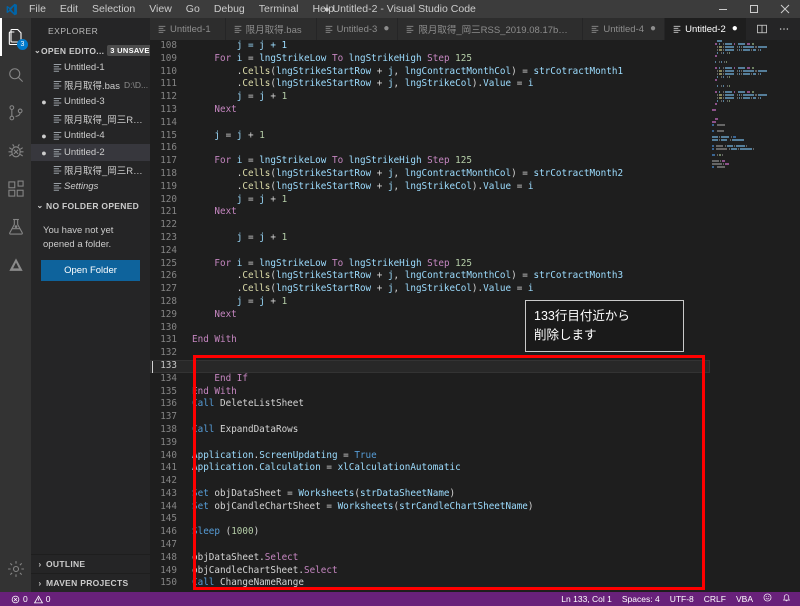 Image resolution: width=800 pixels, height=606 pixels. What do you see at coordinates (430, 571) in the screenshot?
I see `code-line: 149 objCandleChartSheet.Select` at bounding box center [430, 571].